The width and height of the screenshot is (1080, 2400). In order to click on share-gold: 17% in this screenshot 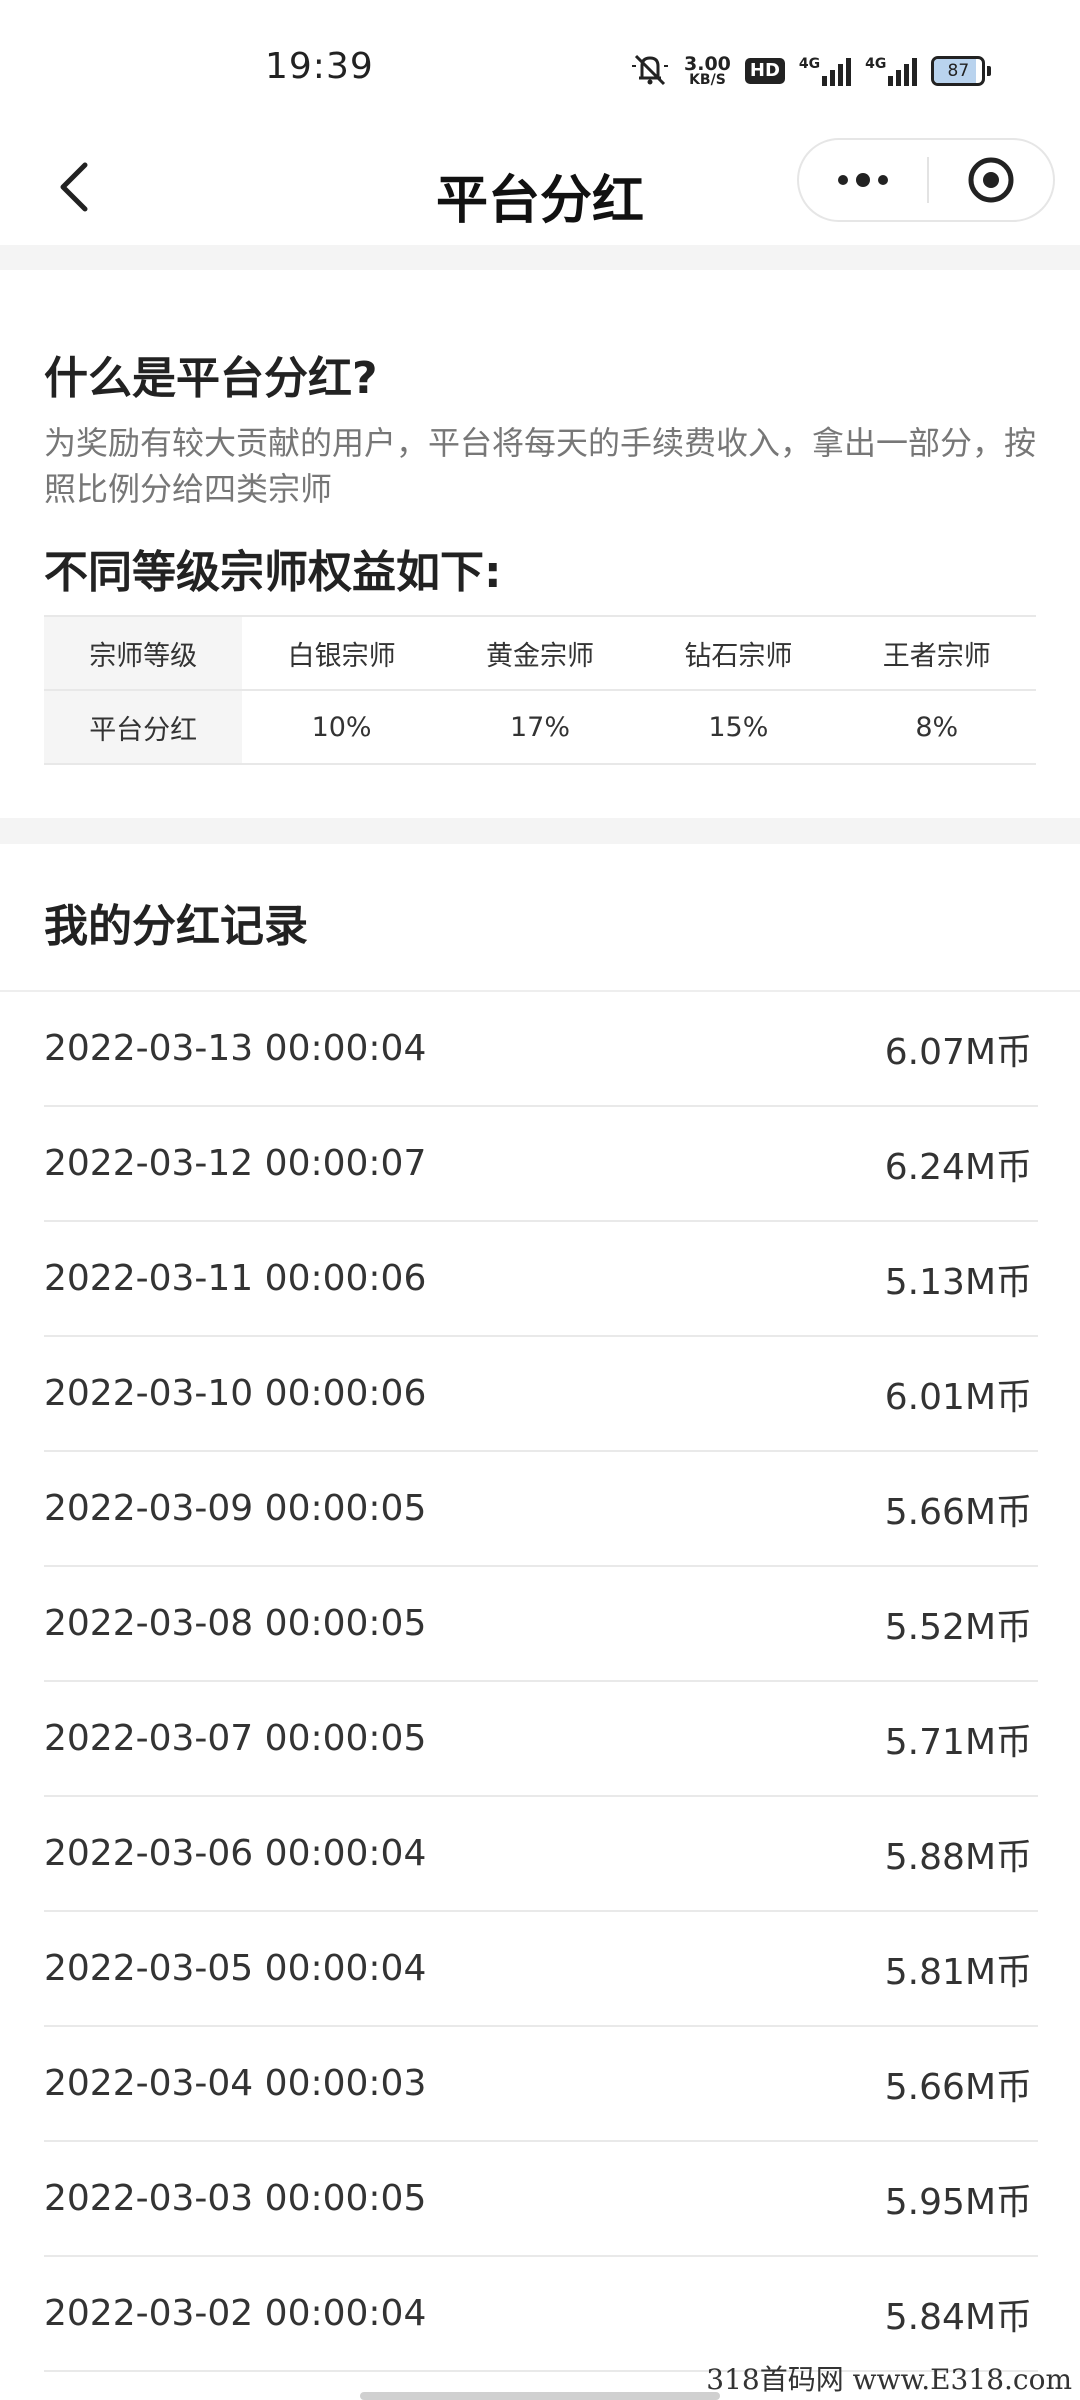, I will do `click(540, 727)`.